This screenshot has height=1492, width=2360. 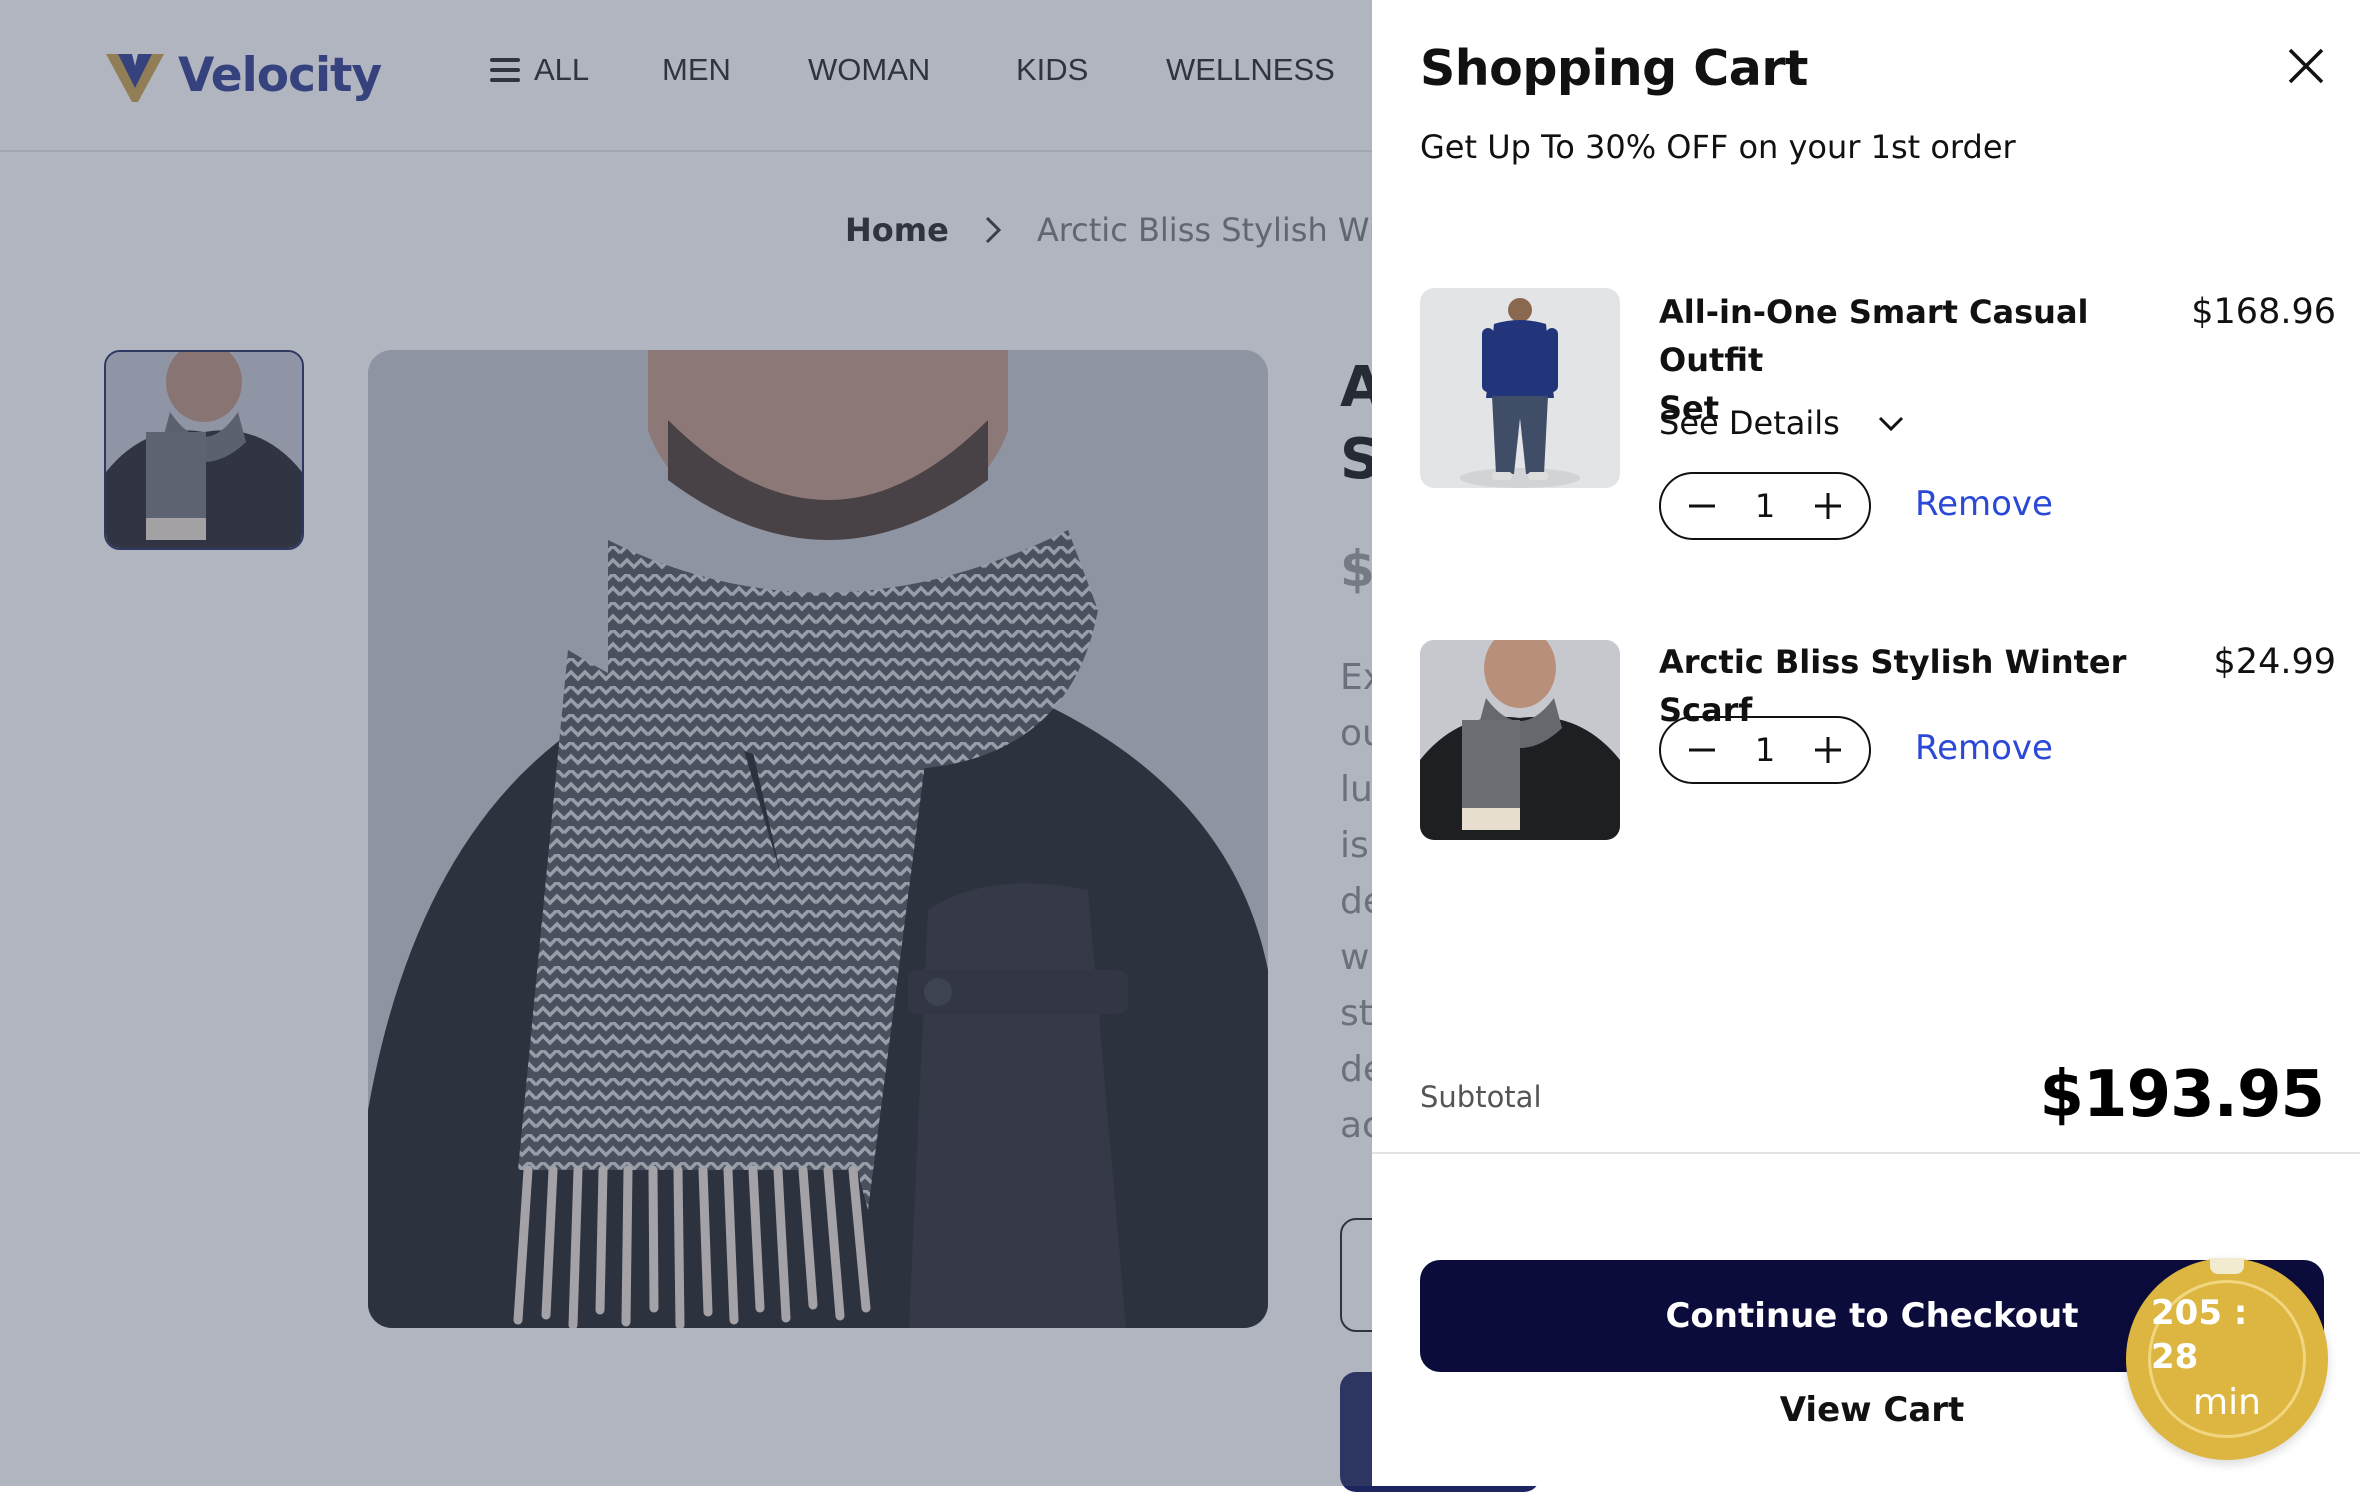 What do you see at coordinates (1749, 423) in the screenshot?
I see `see-details-label: See Details` at bounding box center [1749, 423].